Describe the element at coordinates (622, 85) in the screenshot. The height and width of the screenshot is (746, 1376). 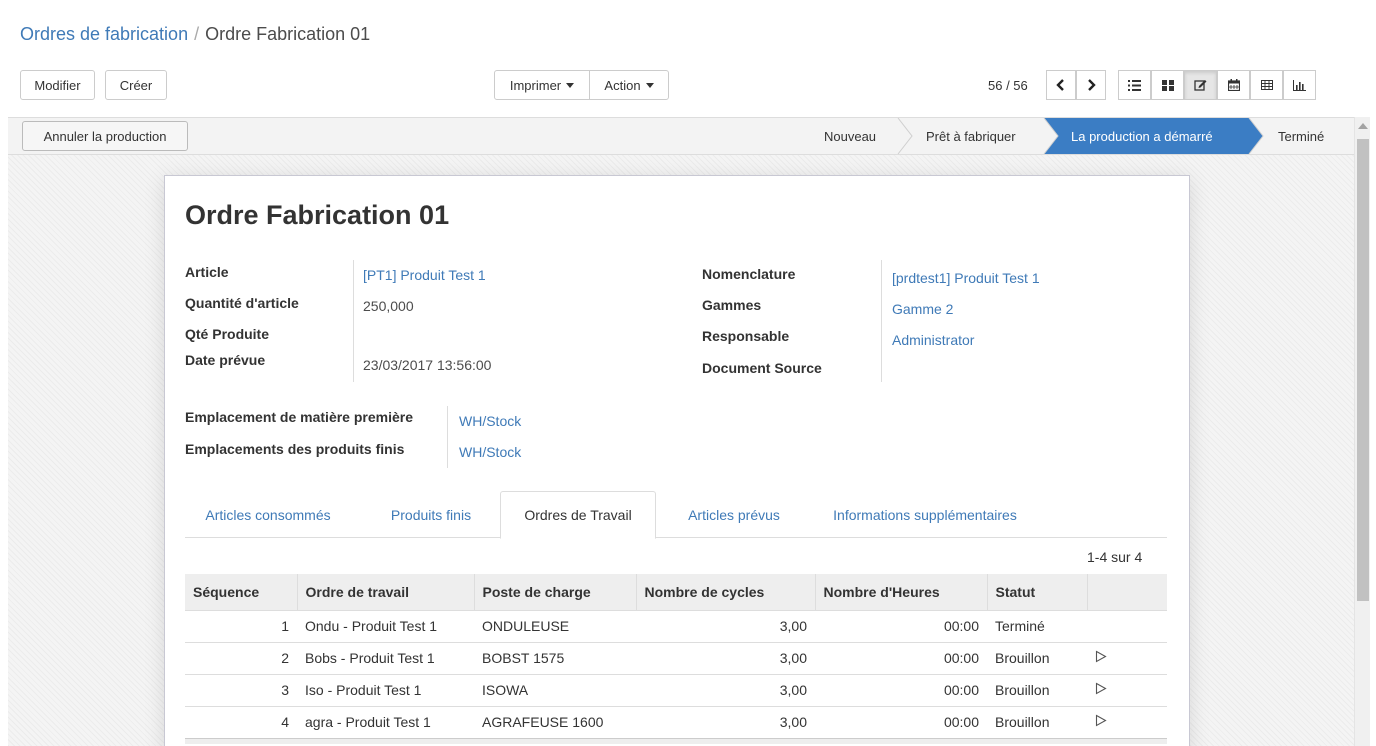
I see `action-dropdown-label: Action` at that location.